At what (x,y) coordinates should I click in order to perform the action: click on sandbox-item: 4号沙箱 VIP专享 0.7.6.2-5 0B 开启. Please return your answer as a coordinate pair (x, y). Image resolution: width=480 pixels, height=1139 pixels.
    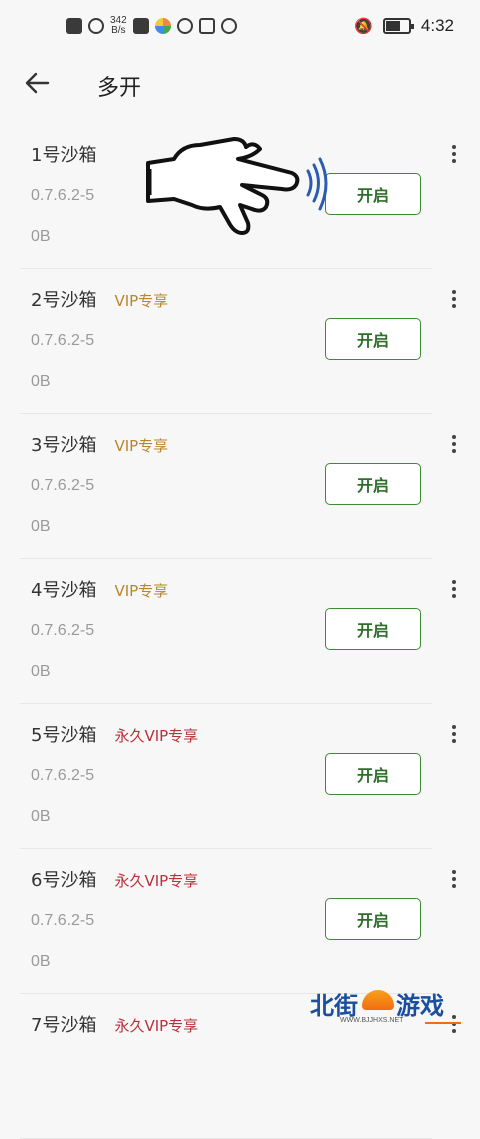
    Looking at the image, I should click on (240, 631).